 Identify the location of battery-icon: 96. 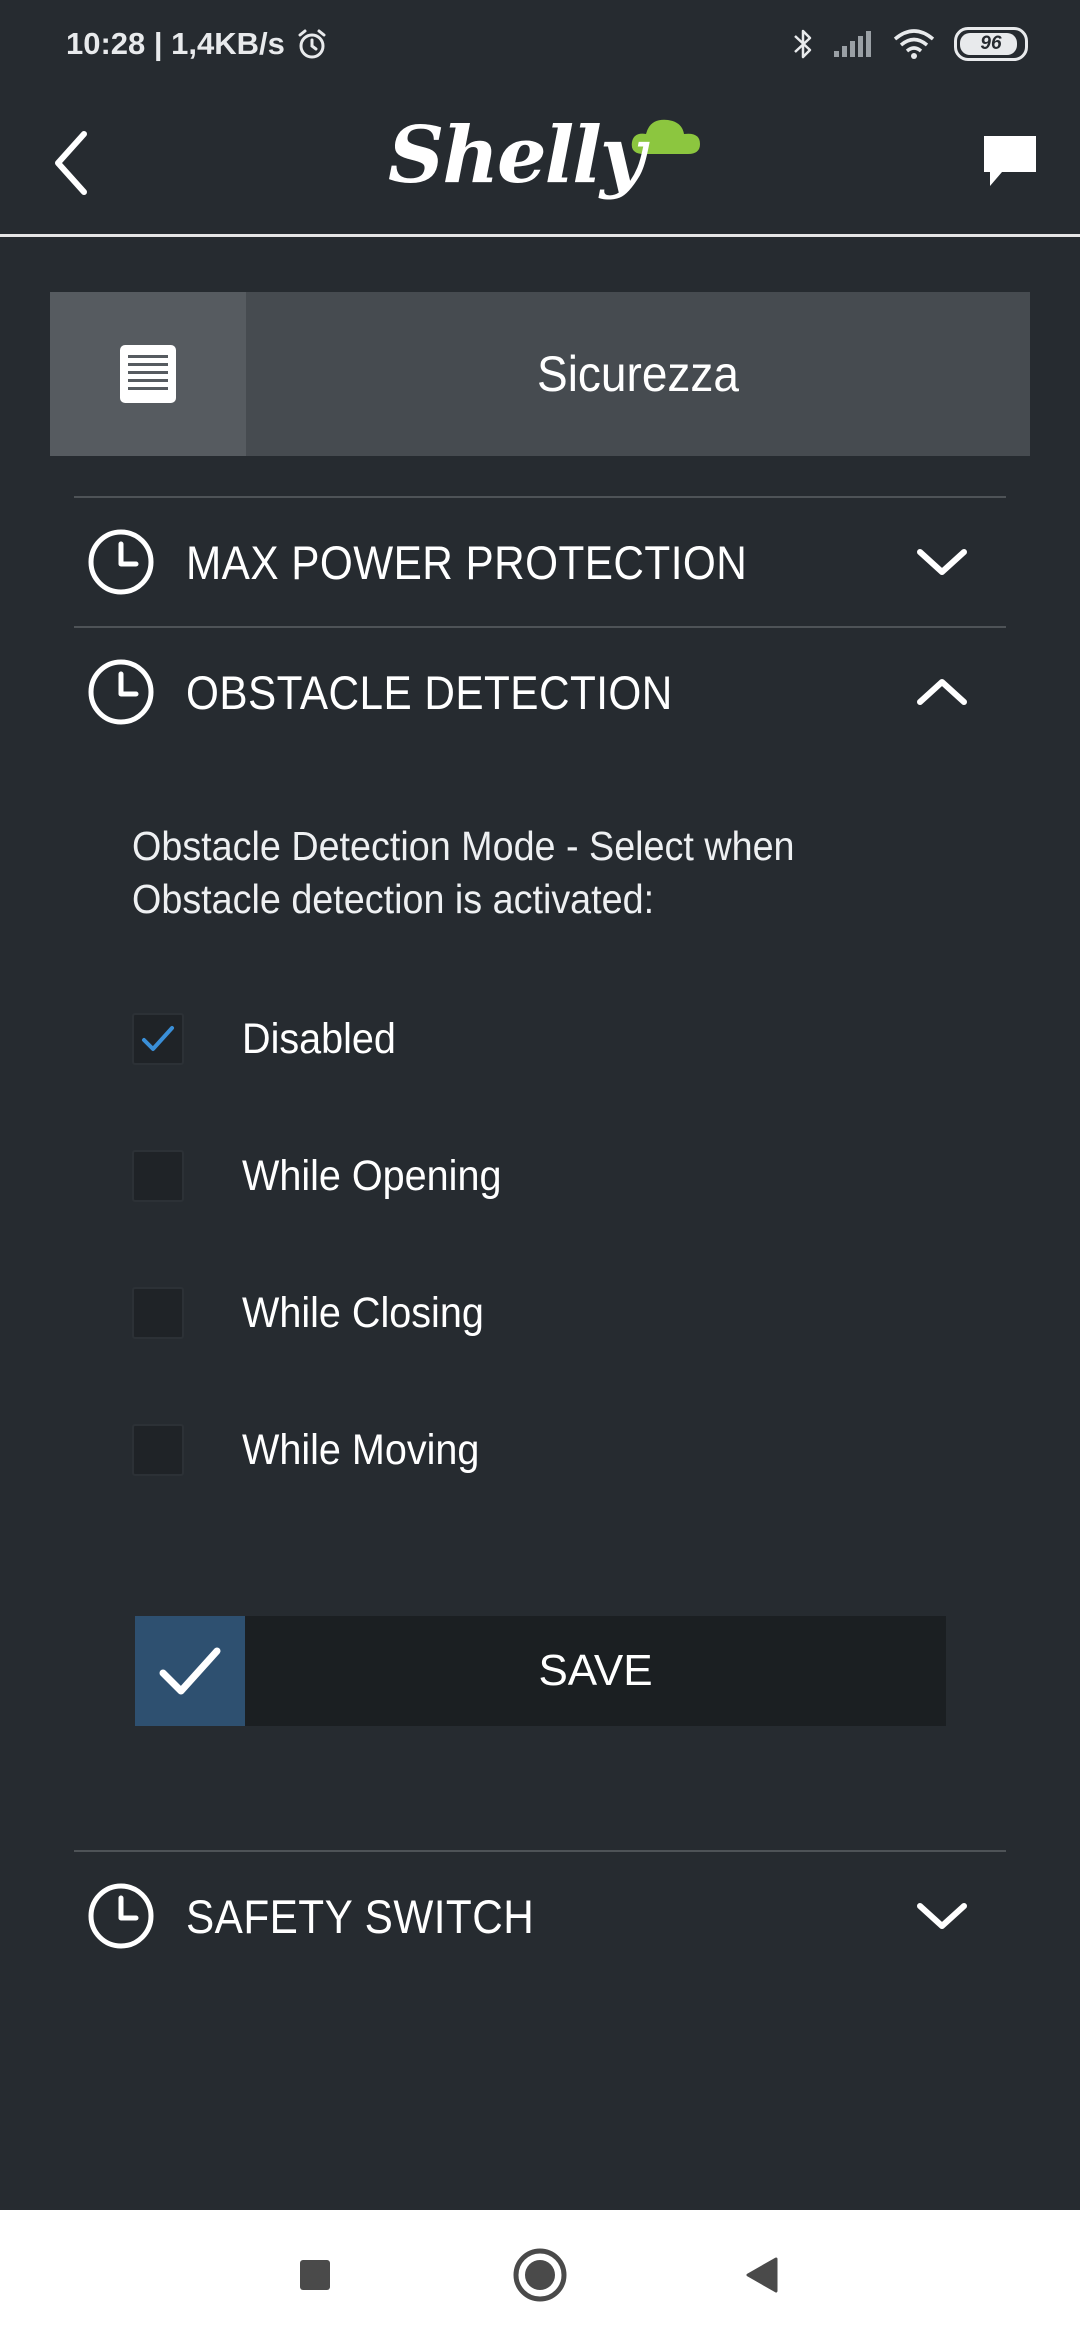
(991, 44).